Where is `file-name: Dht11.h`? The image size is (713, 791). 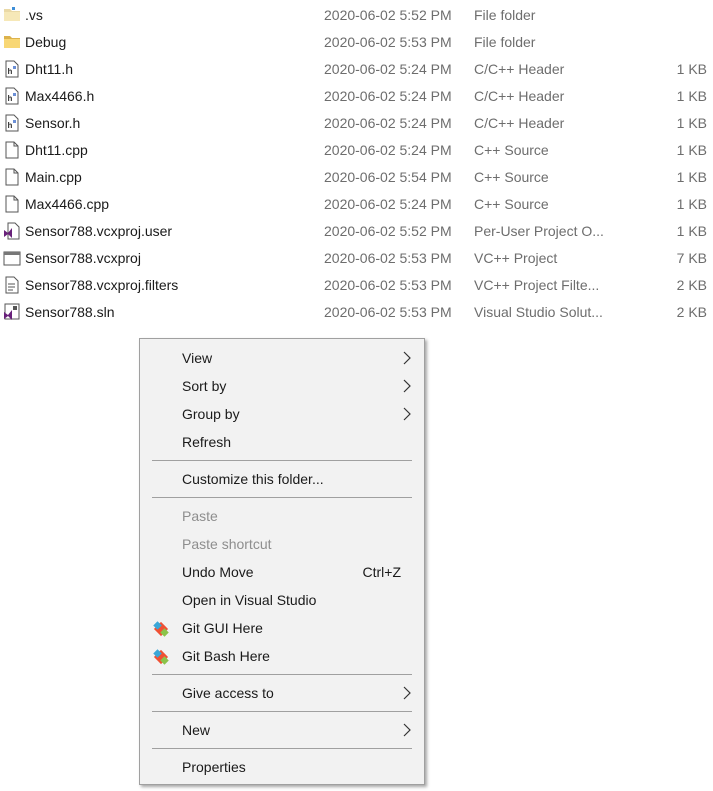
file-name: Dht11.h is located at coordinates (49, 69).